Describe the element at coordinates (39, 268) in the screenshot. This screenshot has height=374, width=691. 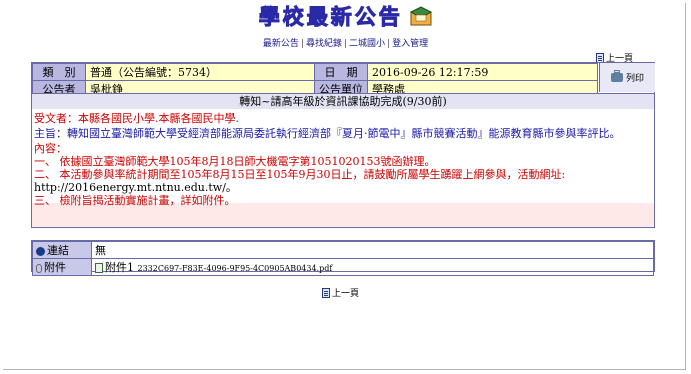
I see `paperclip-icon` at that location.